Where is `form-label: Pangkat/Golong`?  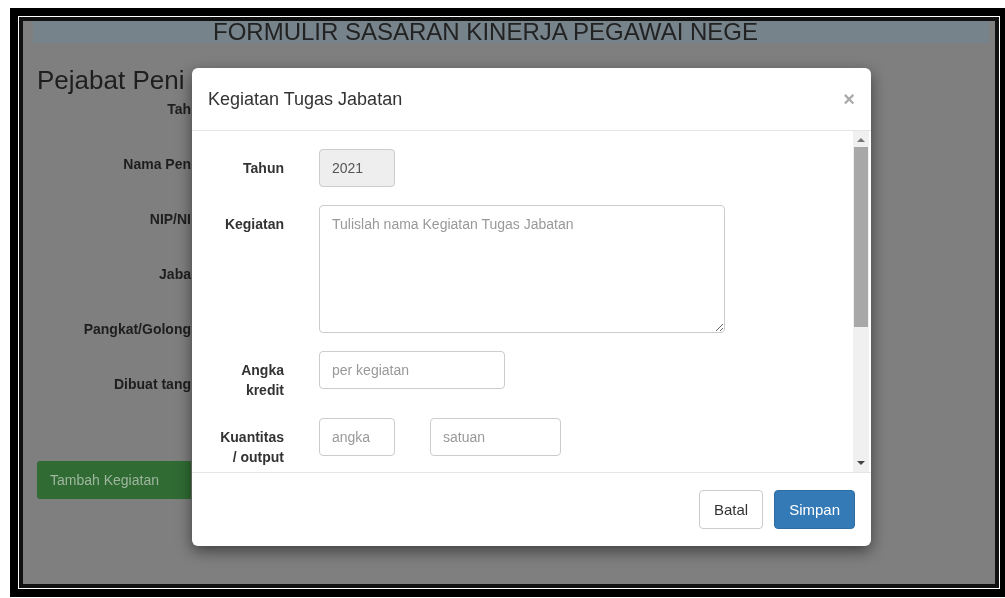 form-label: Pangkat/Golong is located at coordinates (137, 329).